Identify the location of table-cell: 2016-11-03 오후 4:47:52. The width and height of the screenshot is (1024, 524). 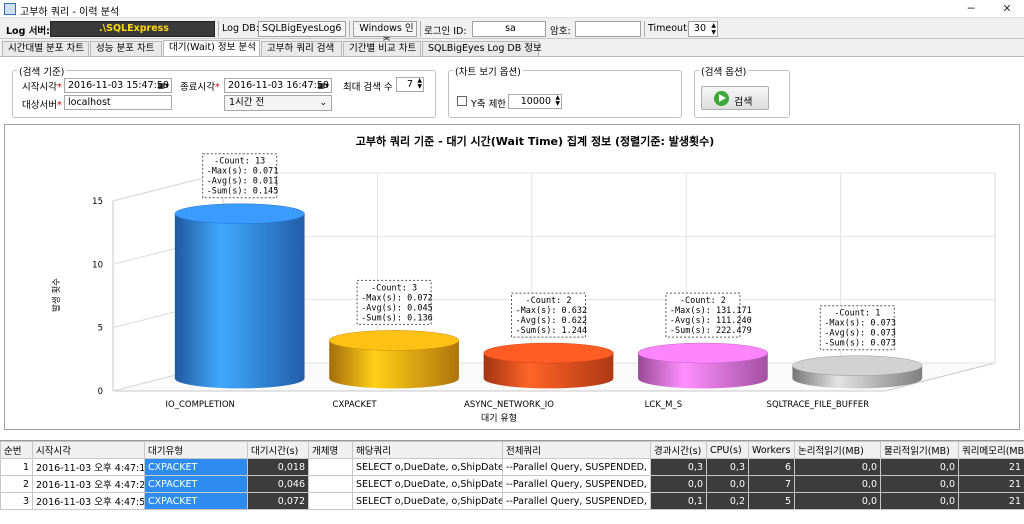
(88, 501).